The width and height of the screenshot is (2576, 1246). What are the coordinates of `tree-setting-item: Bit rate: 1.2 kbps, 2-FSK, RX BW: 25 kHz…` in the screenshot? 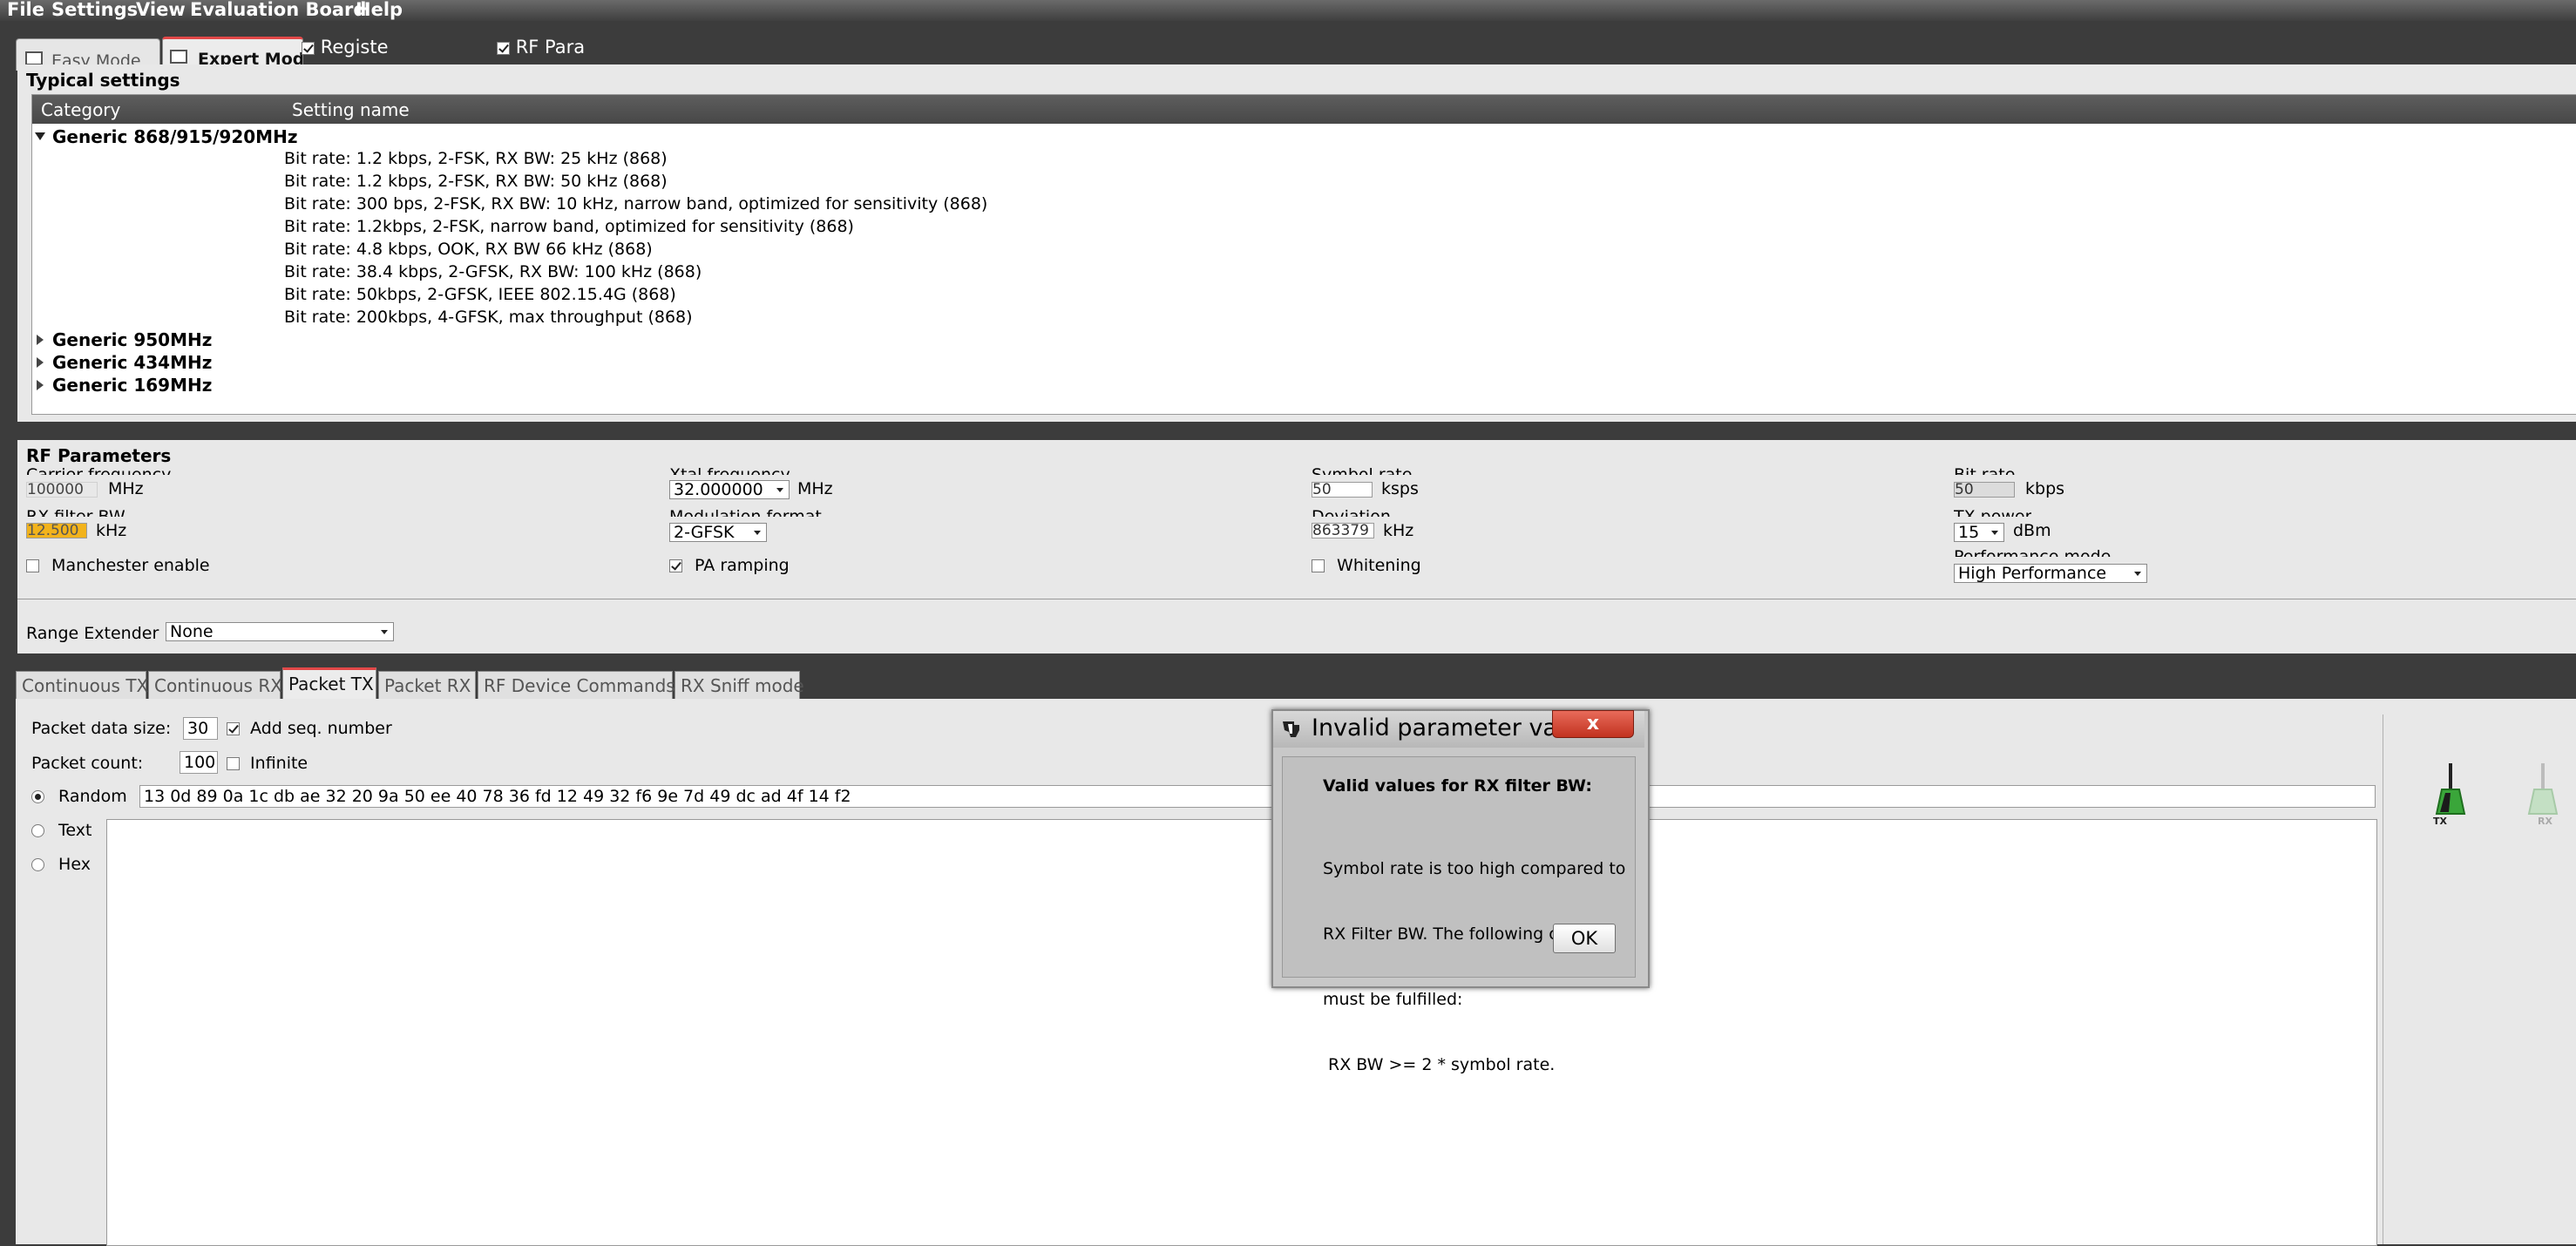 It's located at (476, 158).